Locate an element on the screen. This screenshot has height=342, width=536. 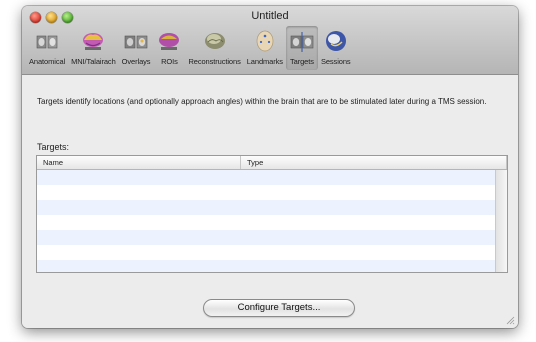
tab-label: Anatomical is located at coordinates (47, 61).